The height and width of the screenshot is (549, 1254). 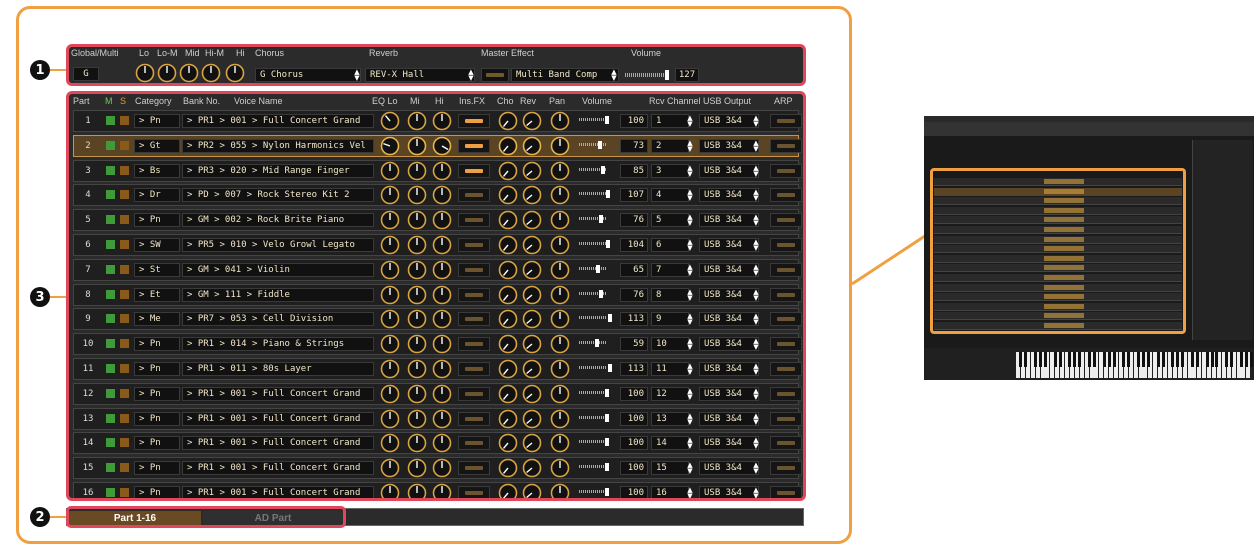 What do you see at coordinates (157, 145) in the screenshot?
I see `category-field: > Gt` at bounding box center [157, 145].